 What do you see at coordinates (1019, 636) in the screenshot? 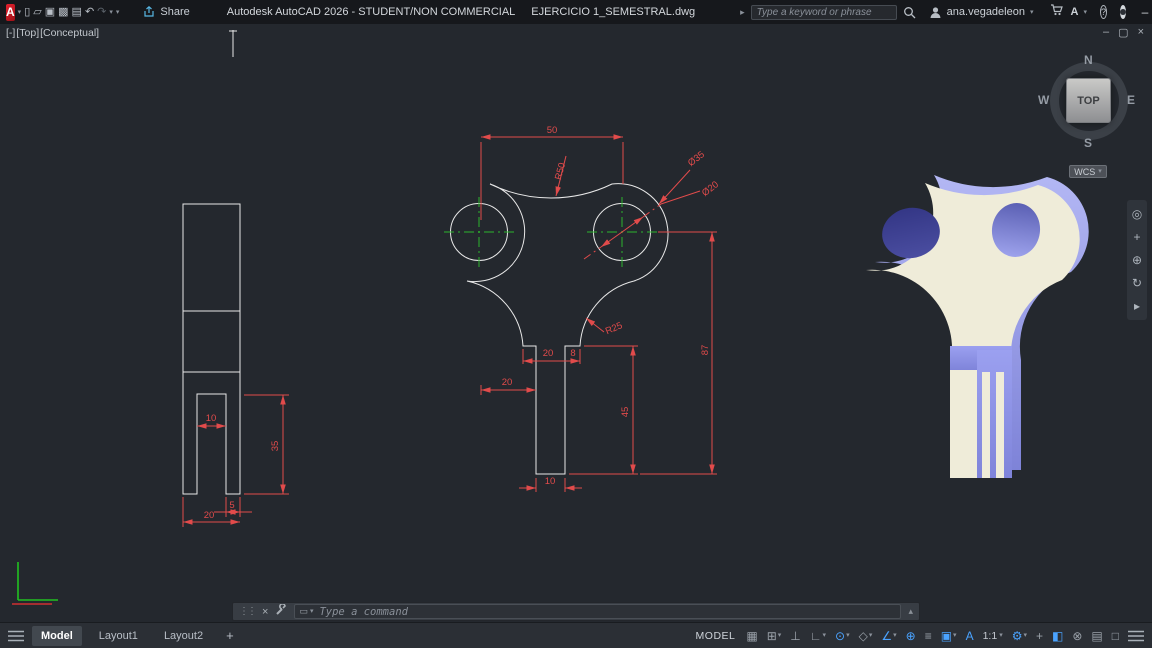
I see `workspace-switching-button: ⚙ ▾` at bounding box center [1019, 636].